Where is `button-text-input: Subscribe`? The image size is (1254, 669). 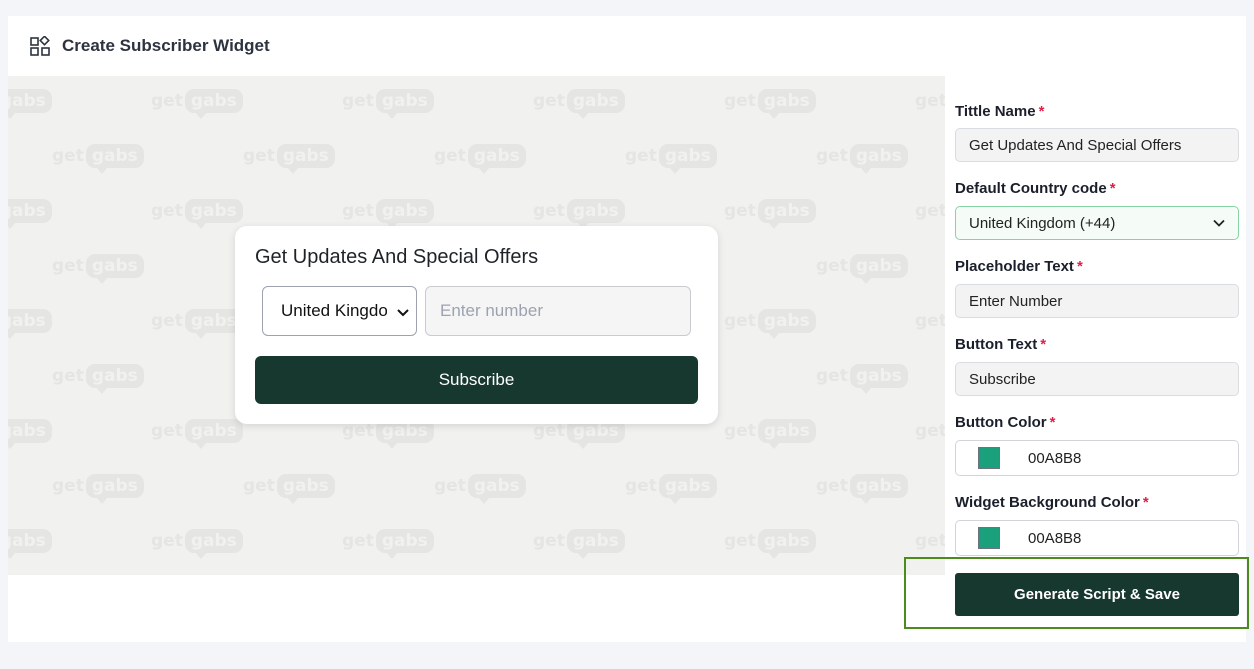 button-text-input: Subscribe is located at coordinates (1097, 379).